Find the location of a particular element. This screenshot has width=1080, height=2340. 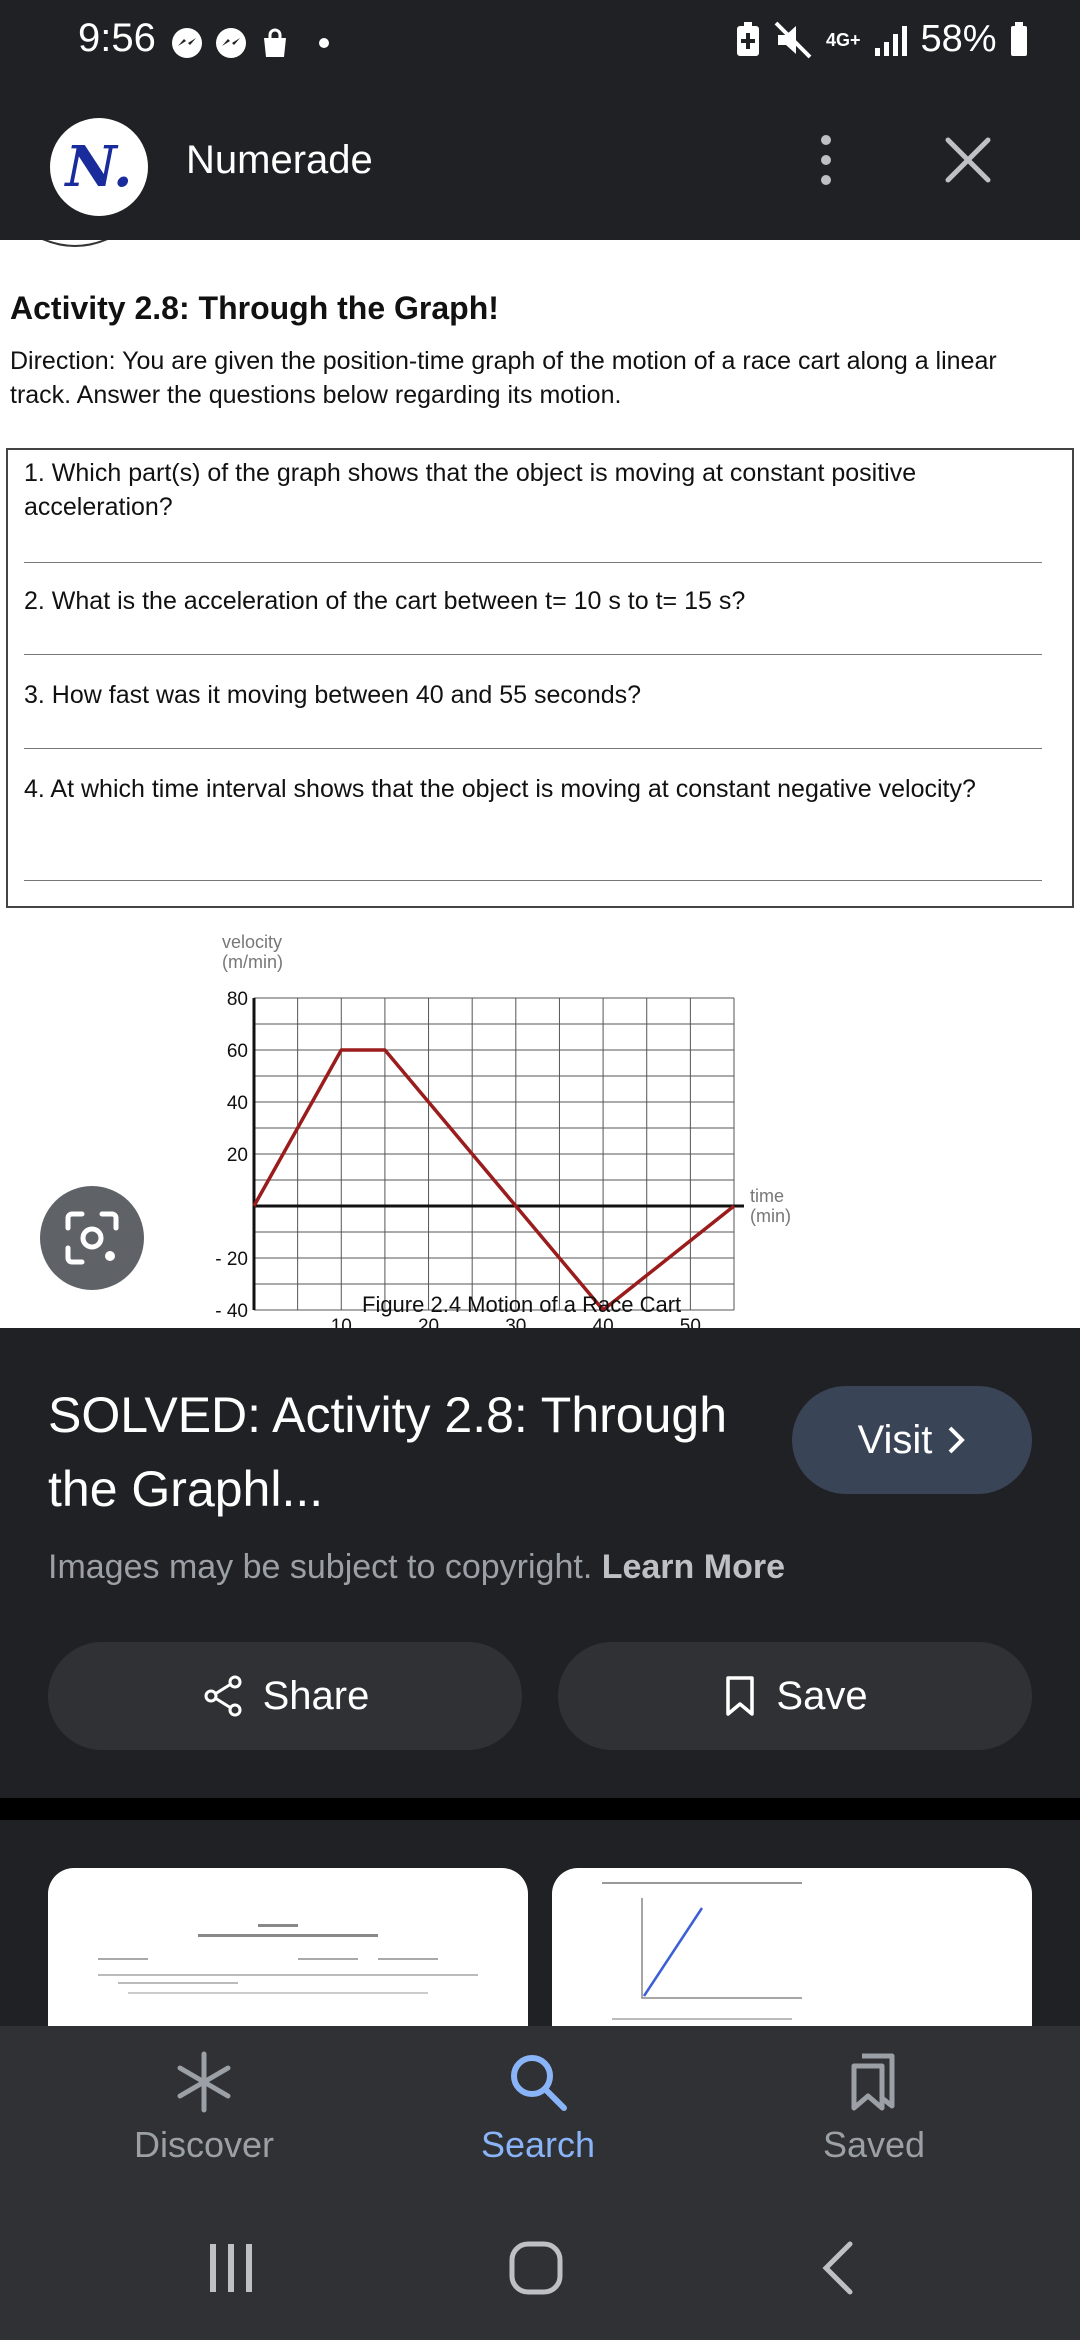

y-axis-unit: (m/min) is located at coordinates (252, 962).